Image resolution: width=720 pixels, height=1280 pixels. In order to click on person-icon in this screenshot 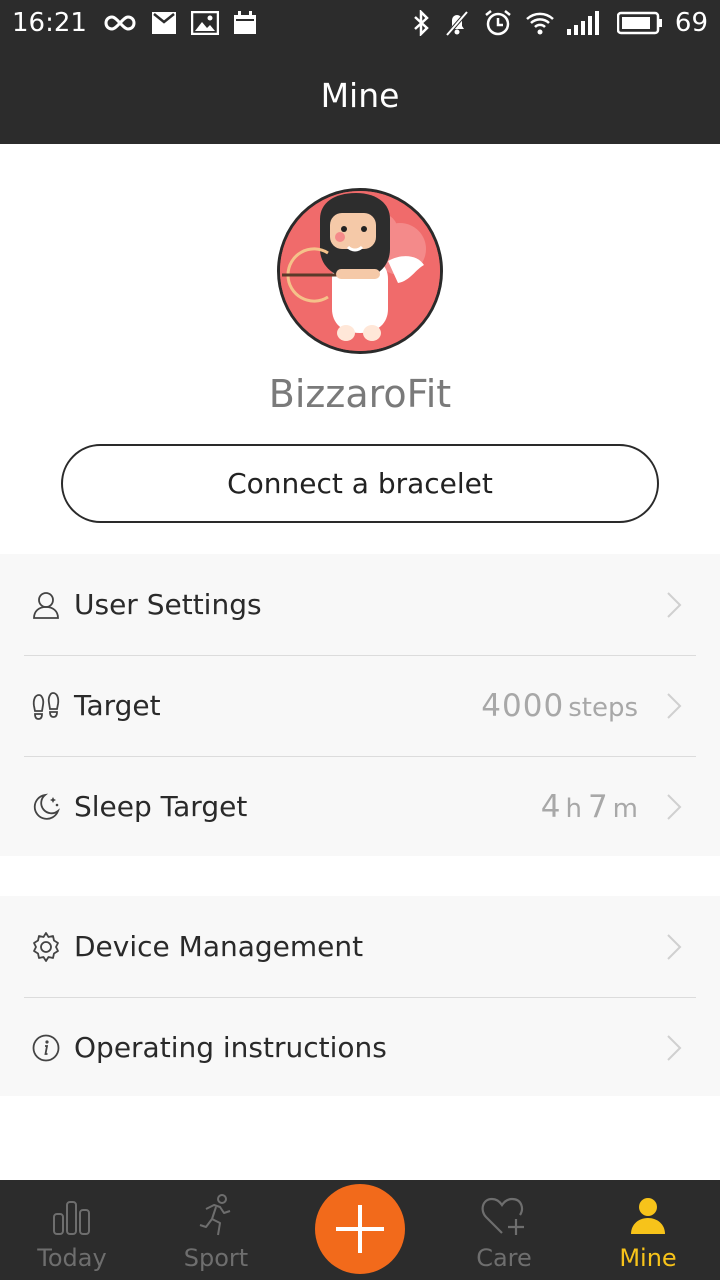, I will do `click(648, 1216)`.